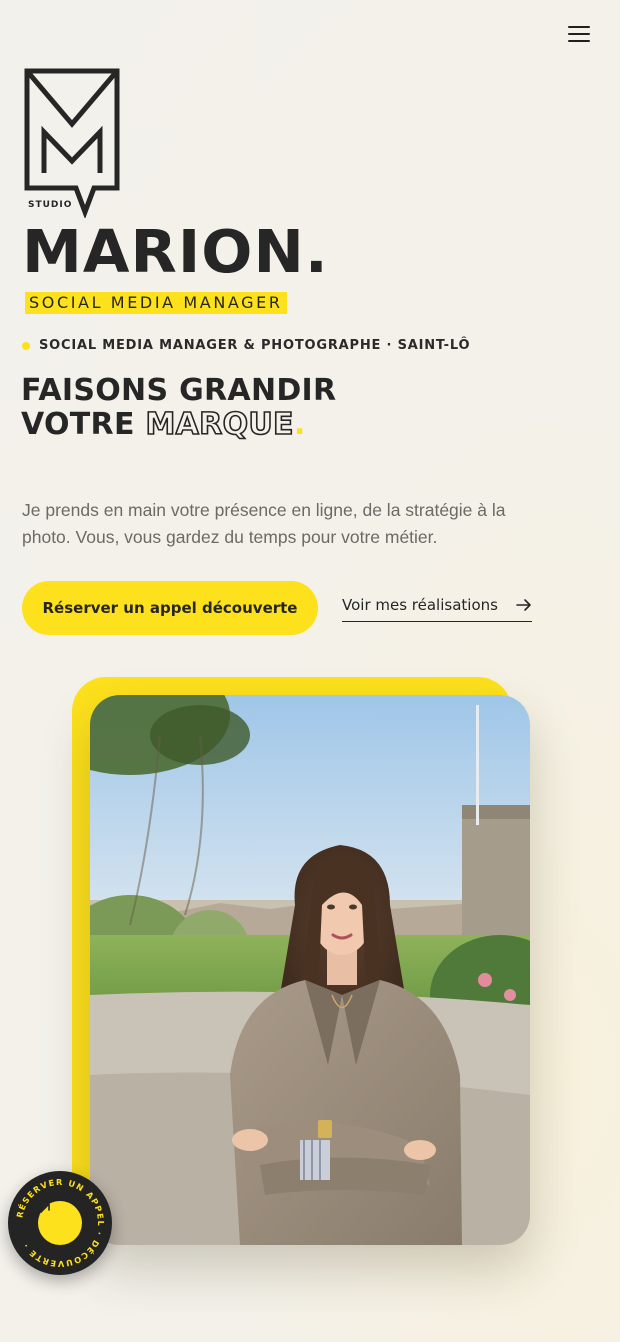 This screenshot has width=620, height=1342. I want to click on headline-line1: FAISONS GRANDIR, so click(179, 390).